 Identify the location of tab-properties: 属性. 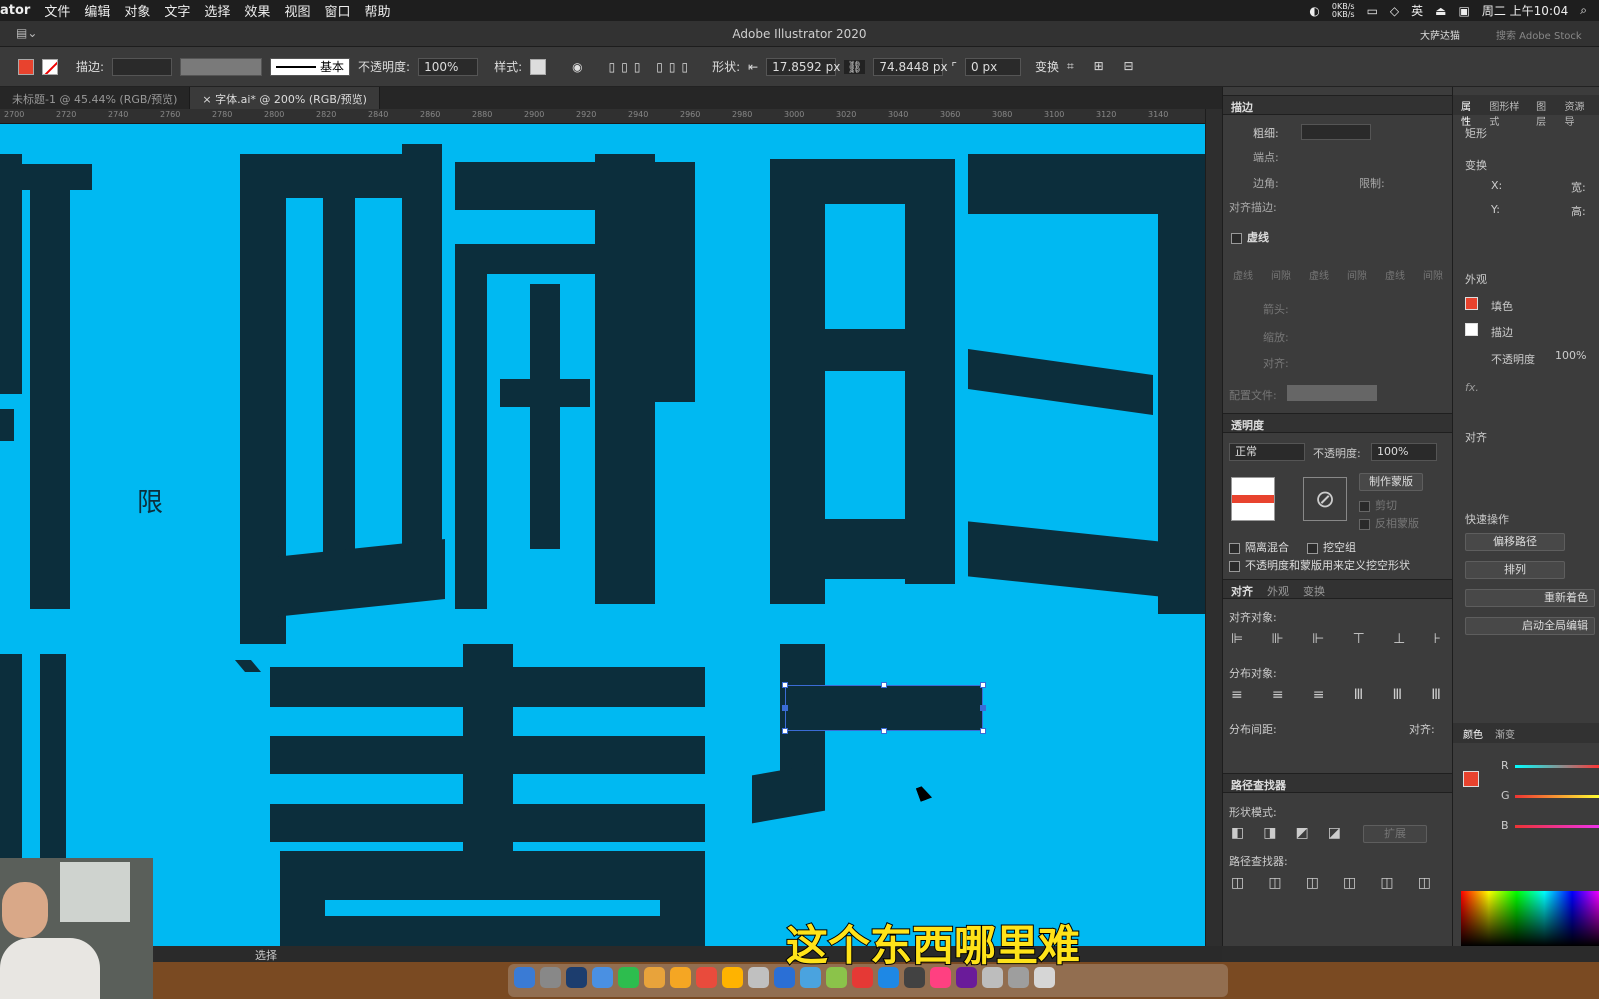
(1470, 113).